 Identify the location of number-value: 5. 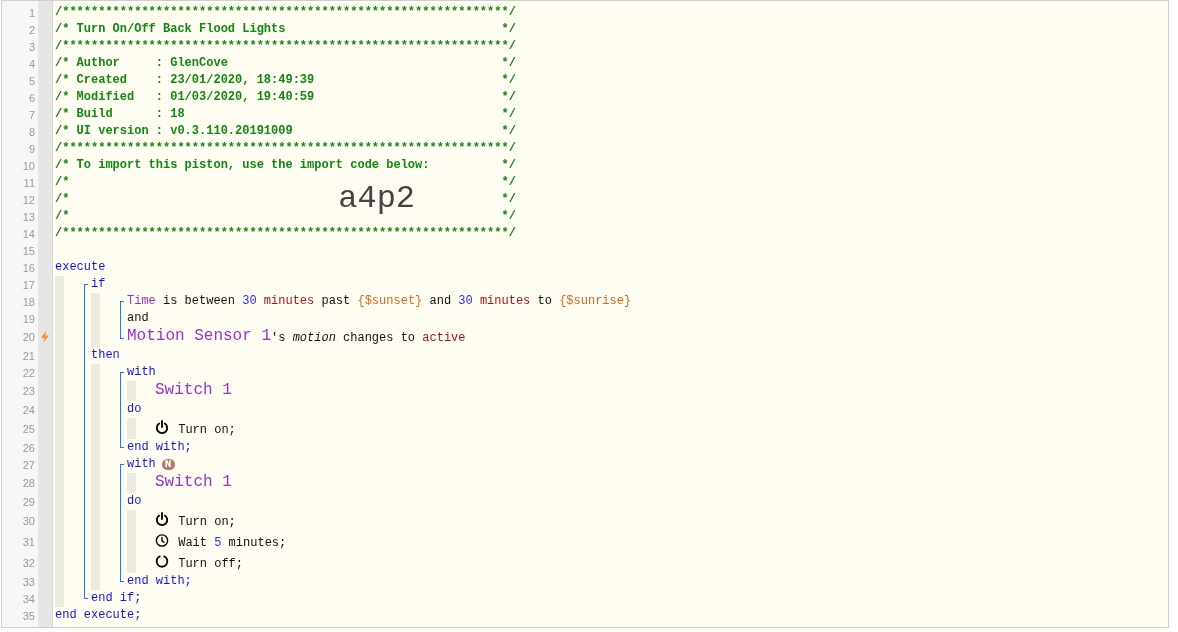
(218, 543).